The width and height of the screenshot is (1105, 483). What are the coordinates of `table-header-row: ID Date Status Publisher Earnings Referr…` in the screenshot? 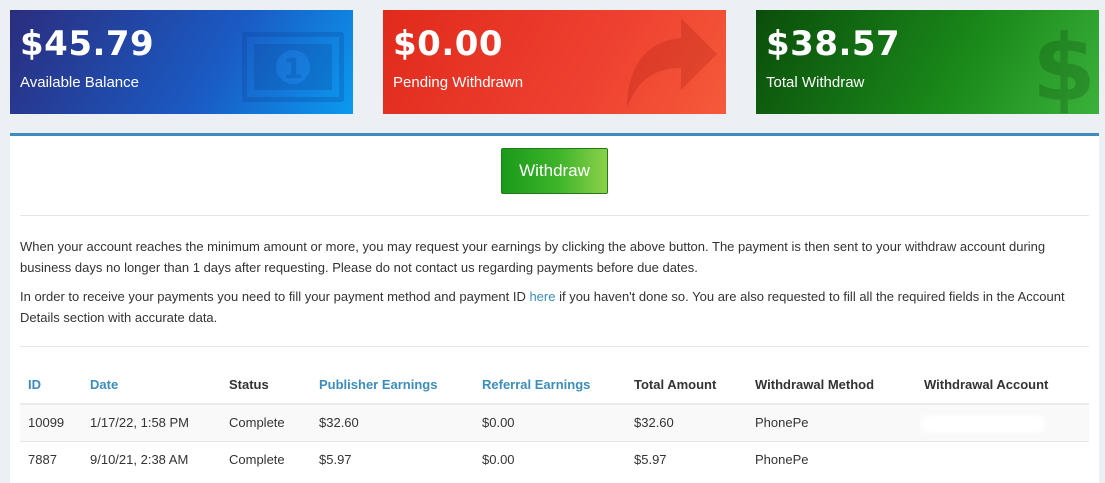 It's located at (554, 385).